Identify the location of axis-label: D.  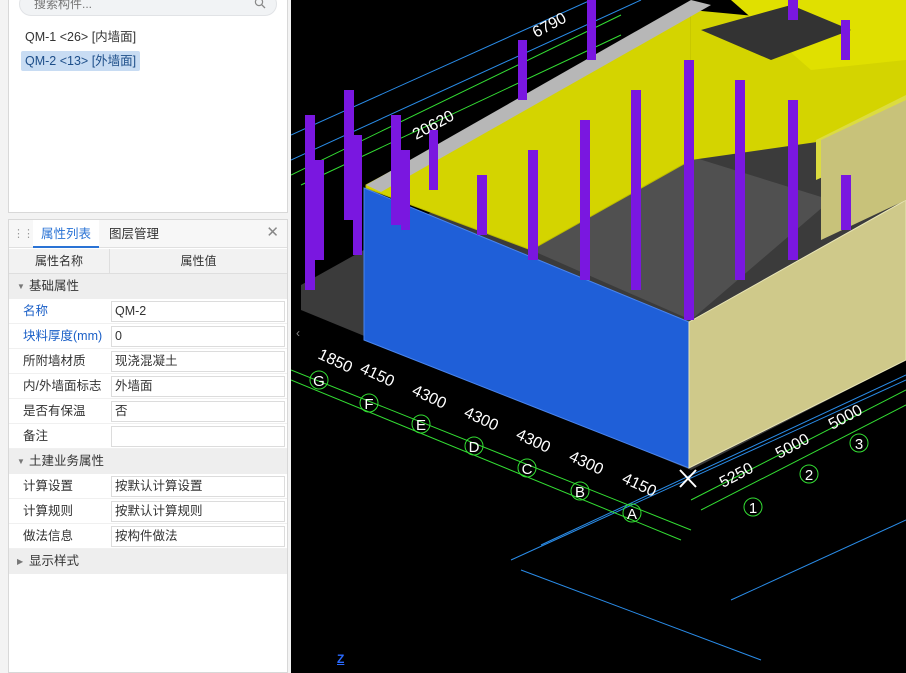
(474, 447).